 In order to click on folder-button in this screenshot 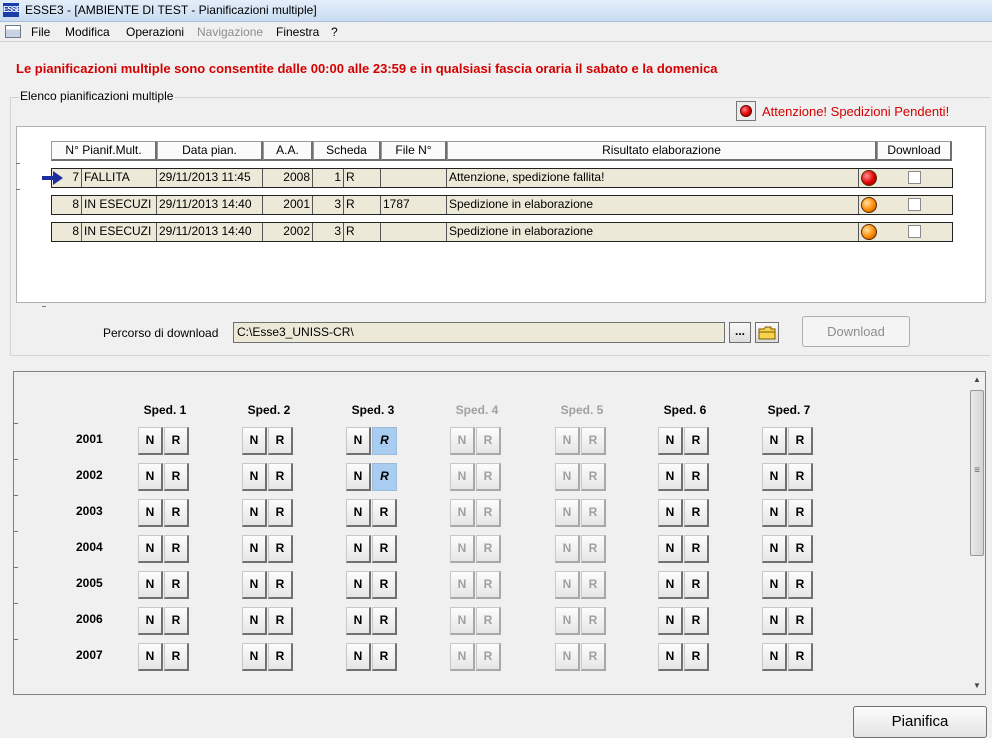, I will do `click(767, 332)`.